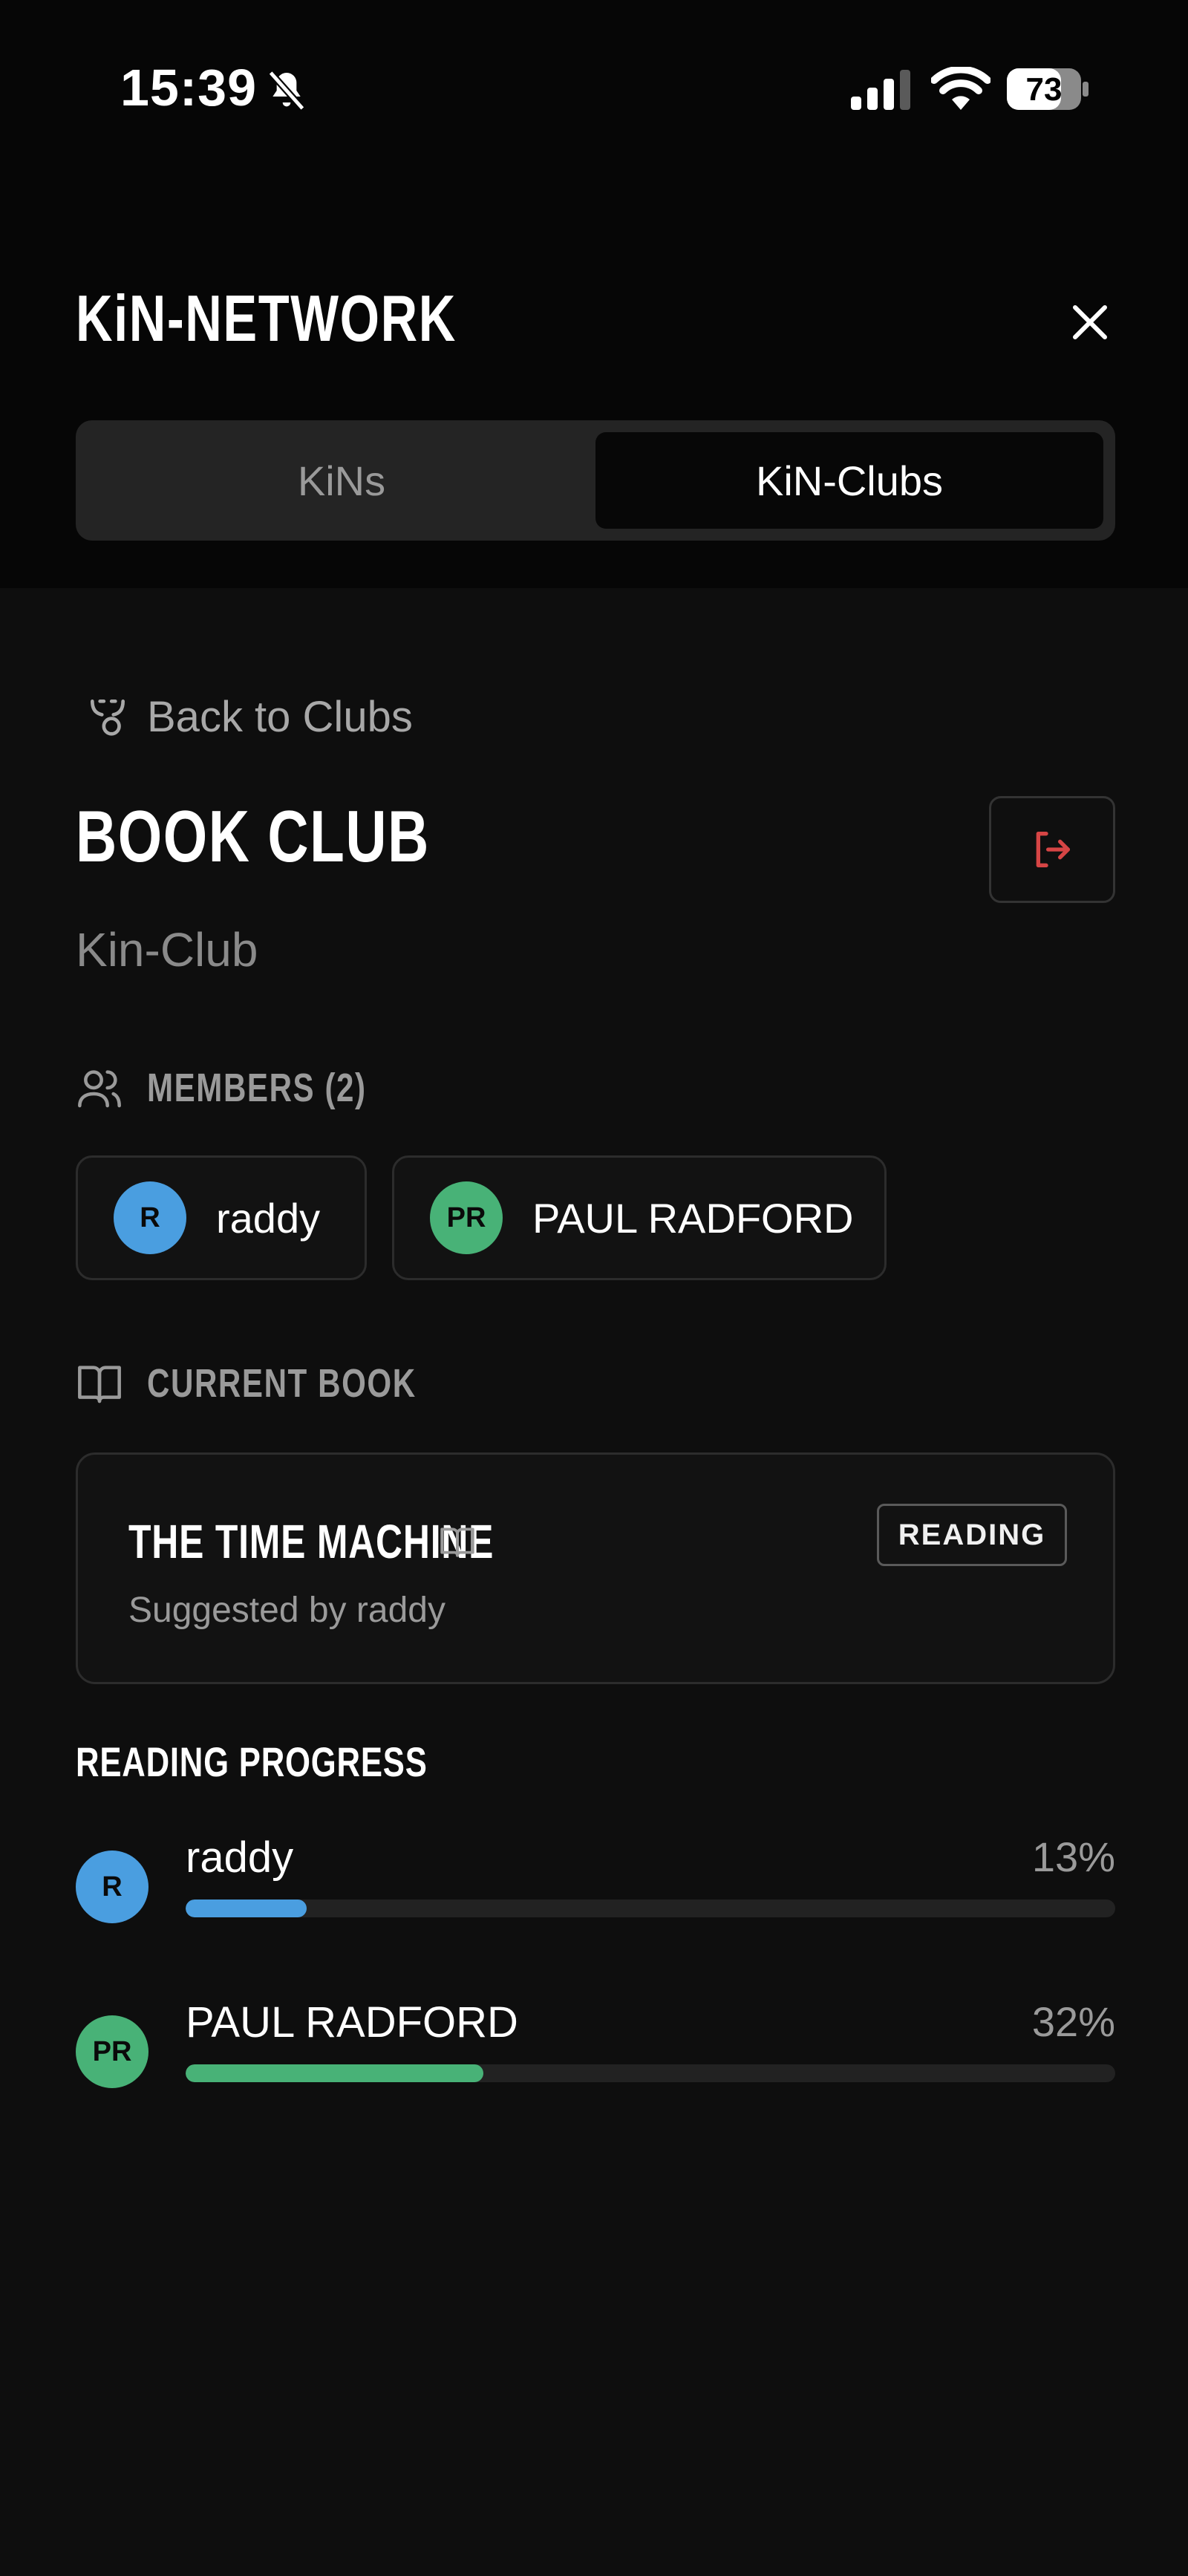 The image size is (1188, 2576). Describe the element at coordinates (693, 1218) in the screenshot. I see `member-name: PAUL RADFORD` at that location.